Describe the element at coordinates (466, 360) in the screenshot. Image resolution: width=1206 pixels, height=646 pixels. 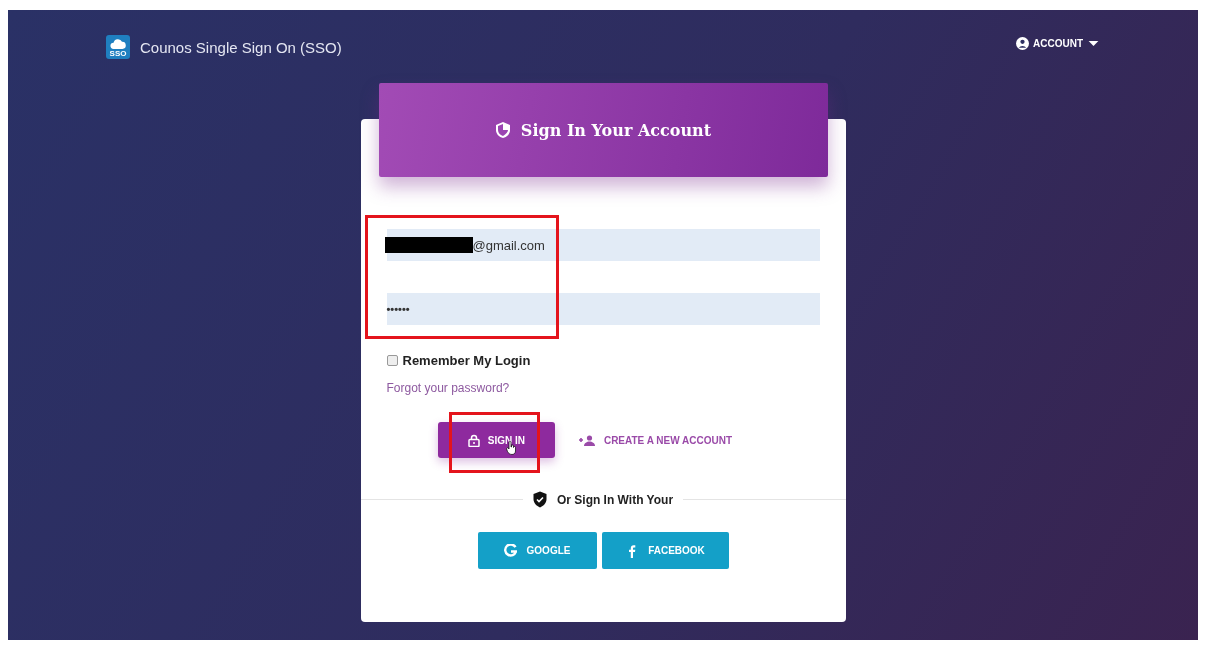
I see `checkbox-label: Remember My Login` at that location.